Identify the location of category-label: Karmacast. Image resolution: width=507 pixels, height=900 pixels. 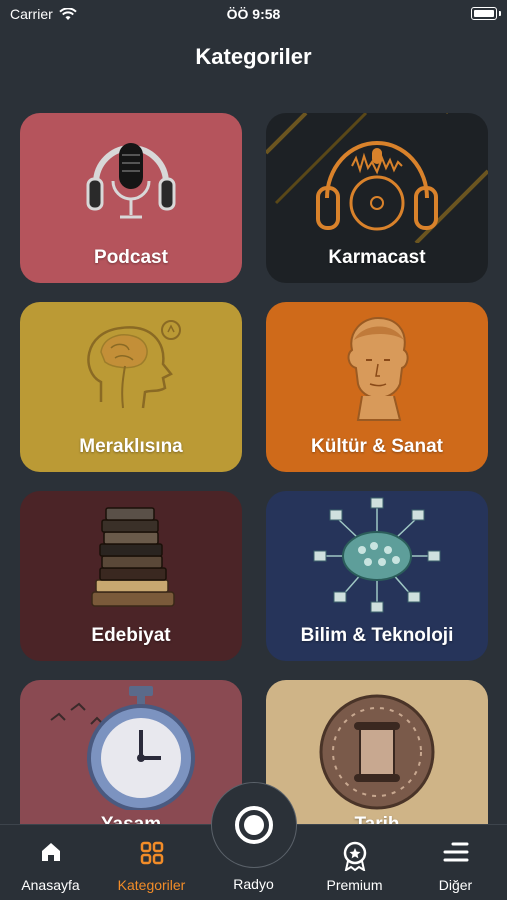
(377, 257).